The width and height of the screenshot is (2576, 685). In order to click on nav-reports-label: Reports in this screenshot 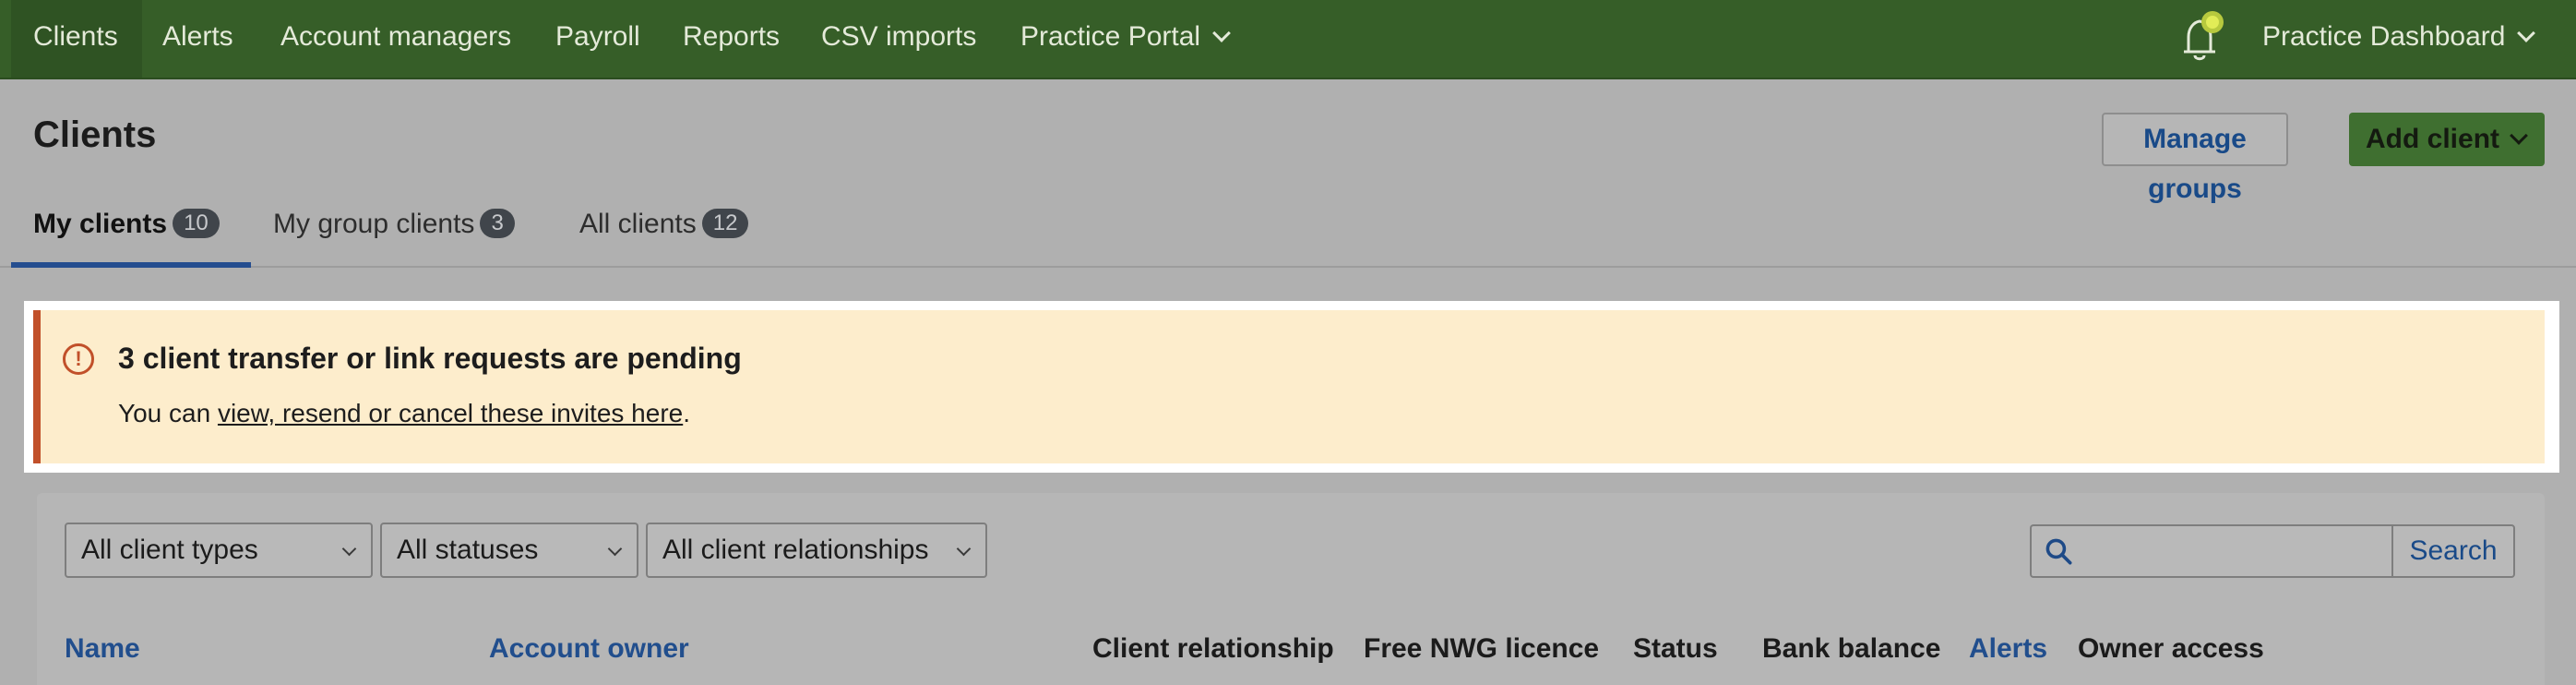, I will do `click(732, 37)`.